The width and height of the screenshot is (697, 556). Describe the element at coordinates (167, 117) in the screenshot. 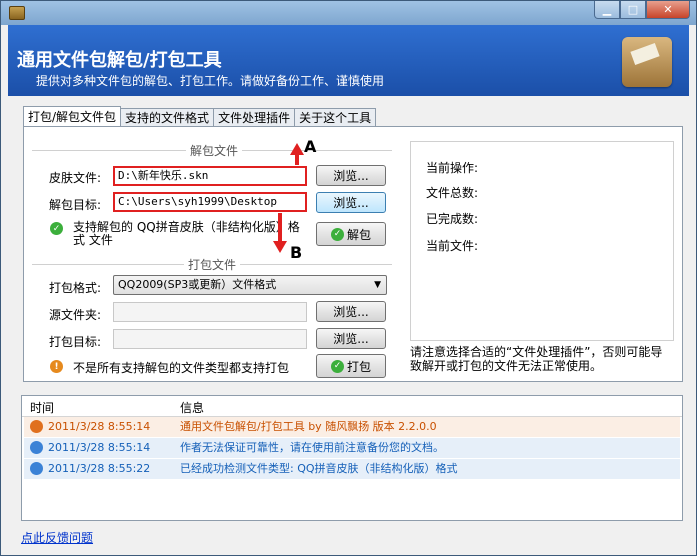

I see `tab-supported-formats: 支持的文件格式` at that location.